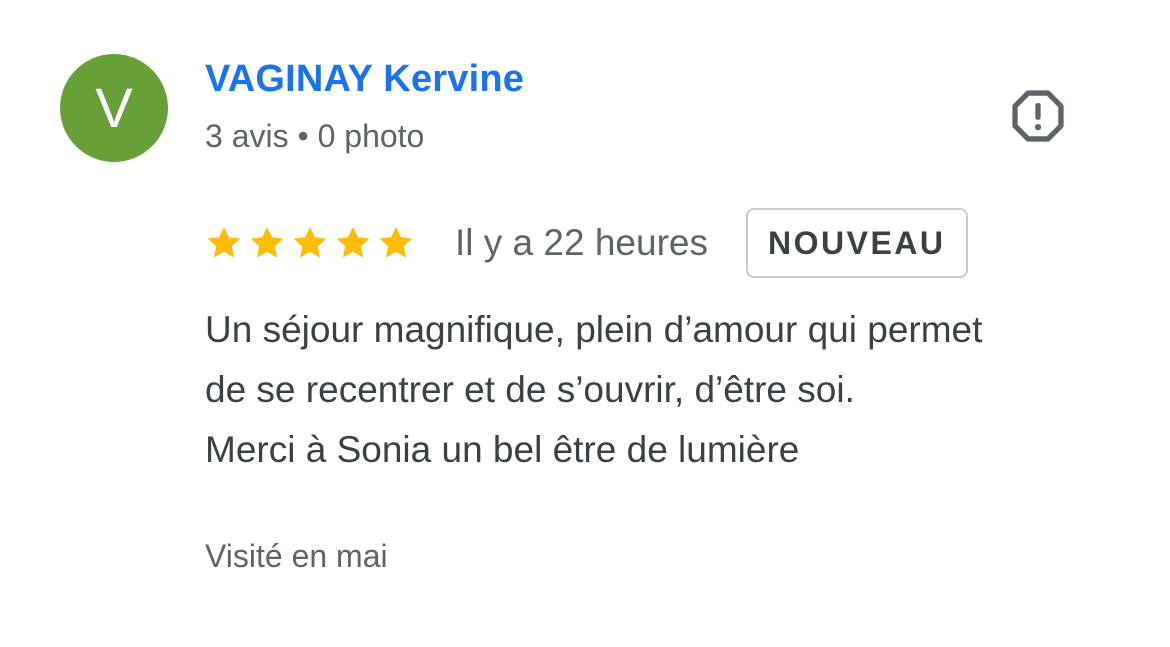 The image size is (1170, 647). I want to click on rating-row: Il y a 22 heures NOUVEAU, so click(586, 243).